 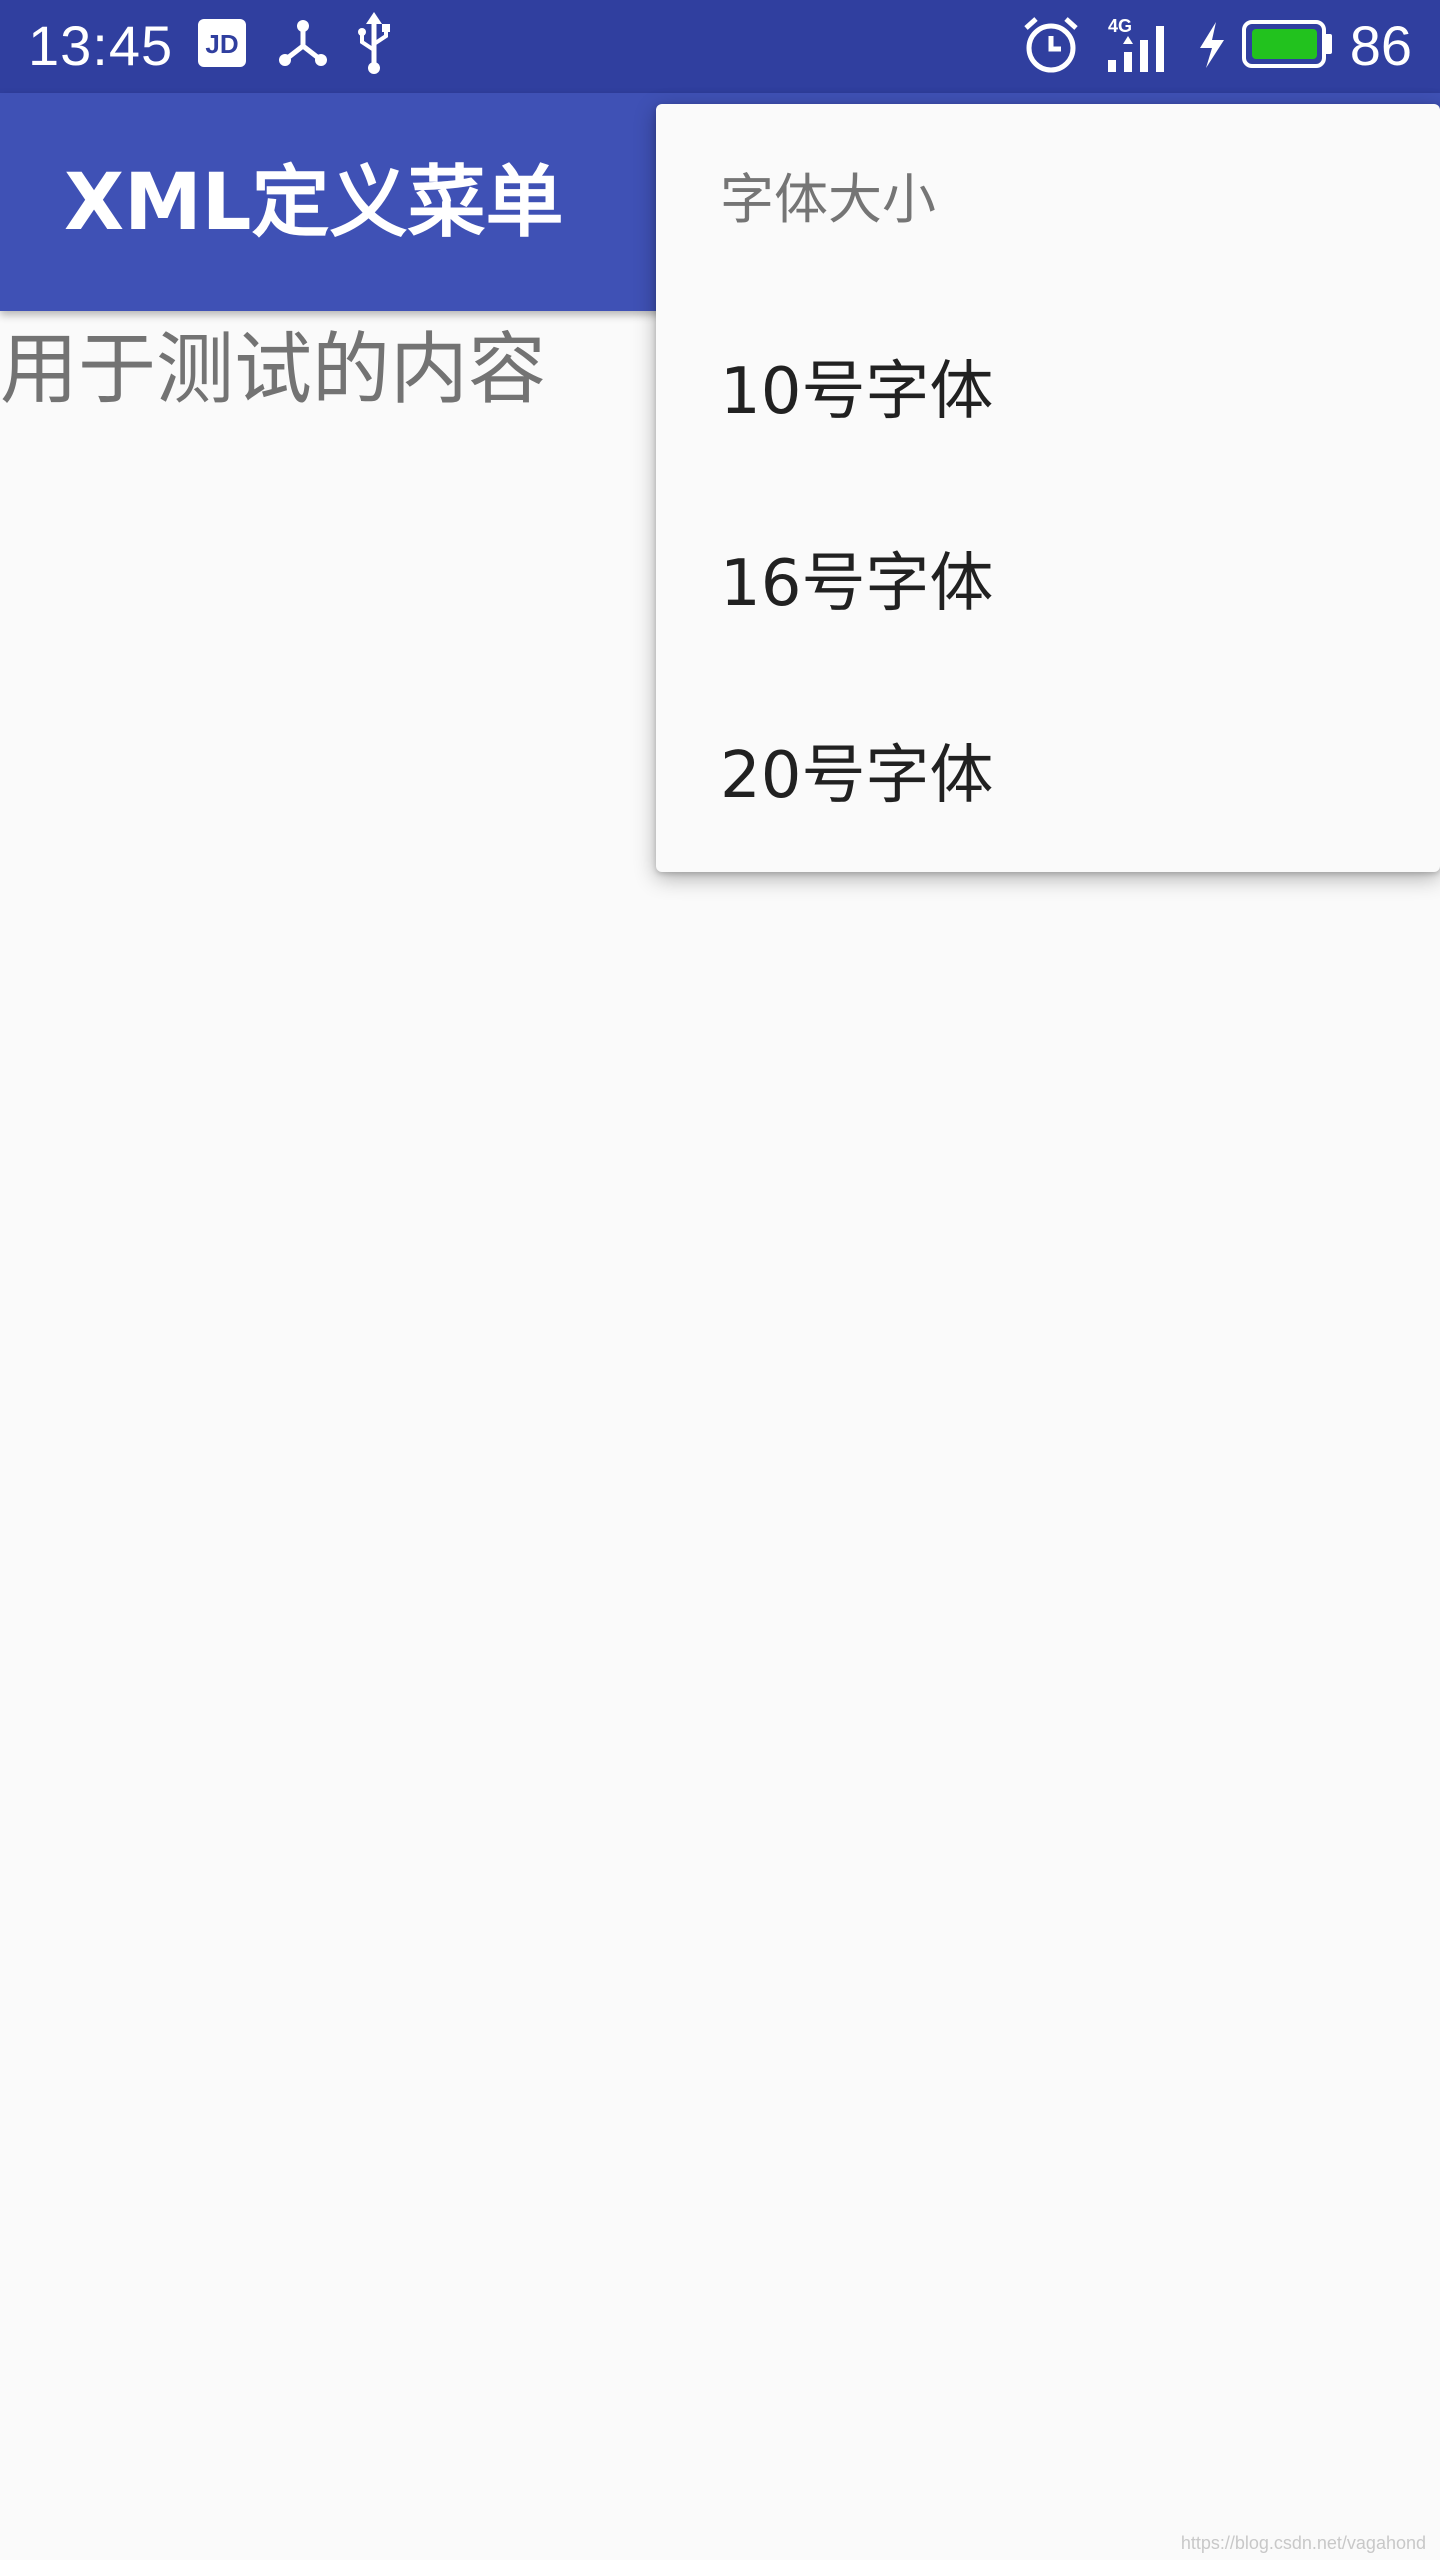 What do you see at coordinates (1303, 2543) in the screenshot?
I see `watermark: https://blog.csdn.net/vagahond` at bounding box center [1303, 2543].